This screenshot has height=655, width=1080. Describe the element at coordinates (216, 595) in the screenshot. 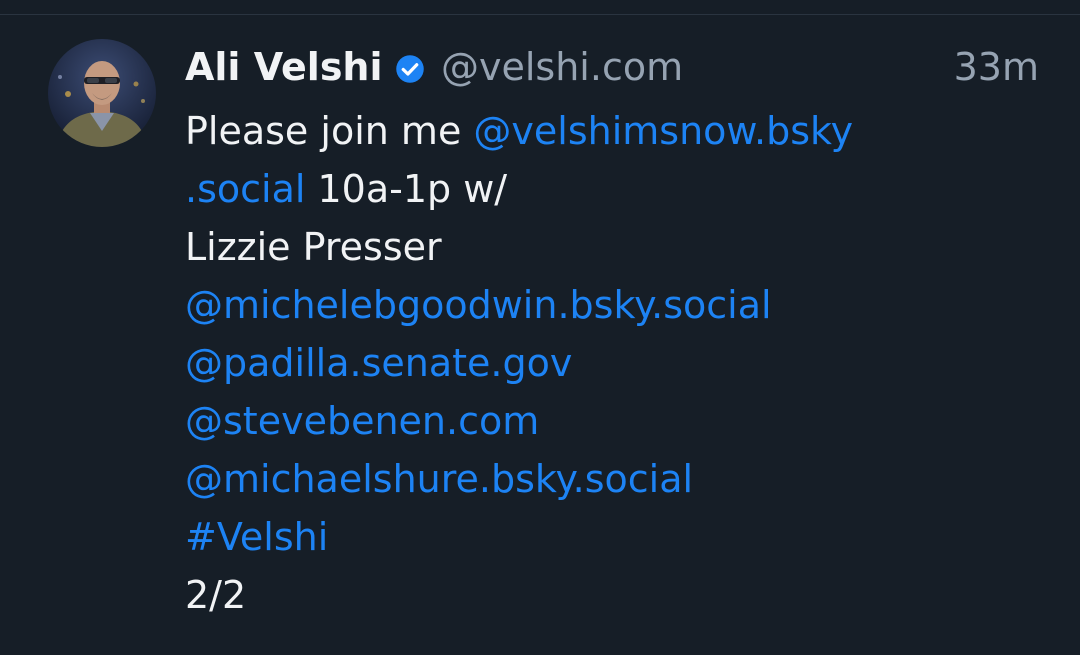

I see `thread-counter: 2/2` at that location.